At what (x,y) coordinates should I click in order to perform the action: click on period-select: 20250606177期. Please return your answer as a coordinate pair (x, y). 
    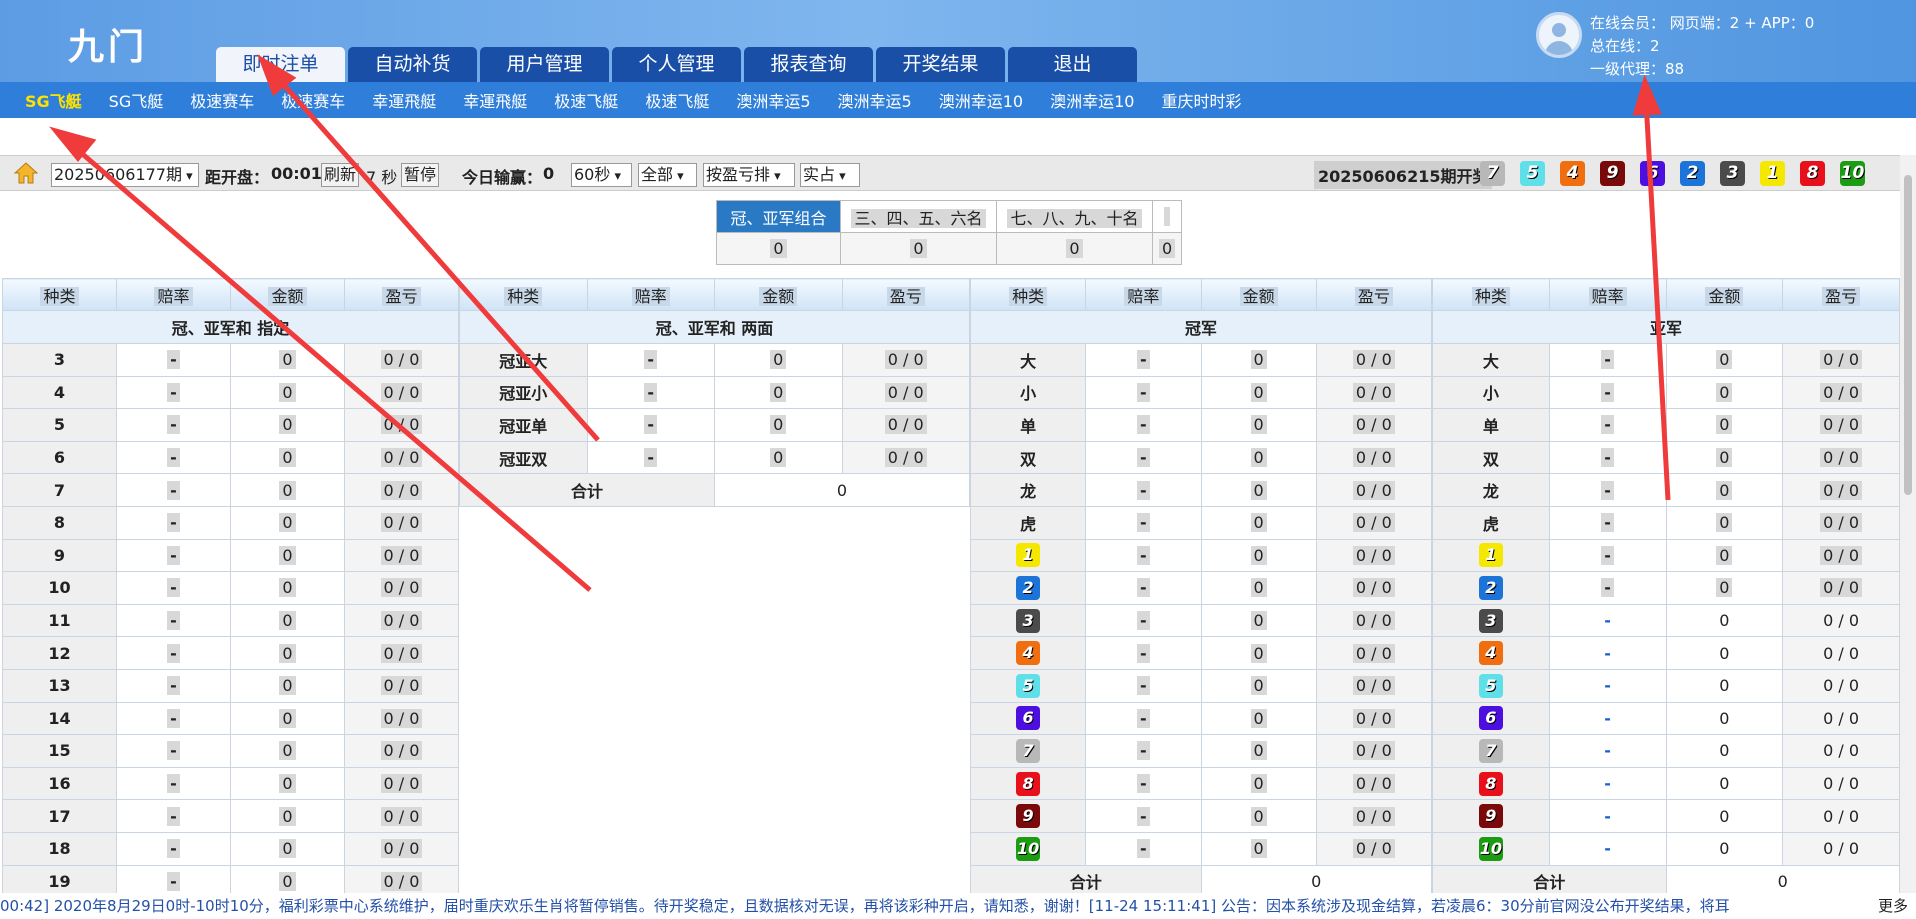
    Looking at the image, I should click on (125, 175).